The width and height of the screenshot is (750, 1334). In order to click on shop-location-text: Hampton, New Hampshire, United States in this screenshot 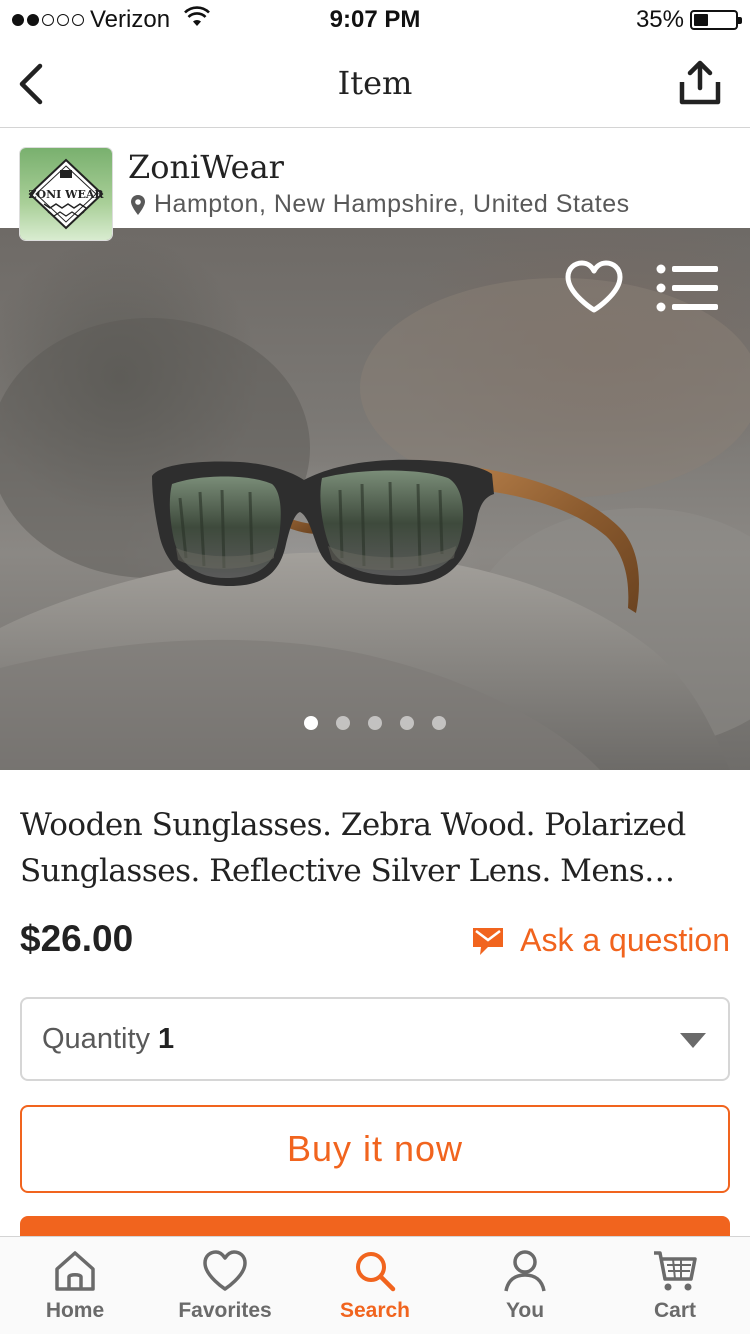, I will do `click(392, 204)`.